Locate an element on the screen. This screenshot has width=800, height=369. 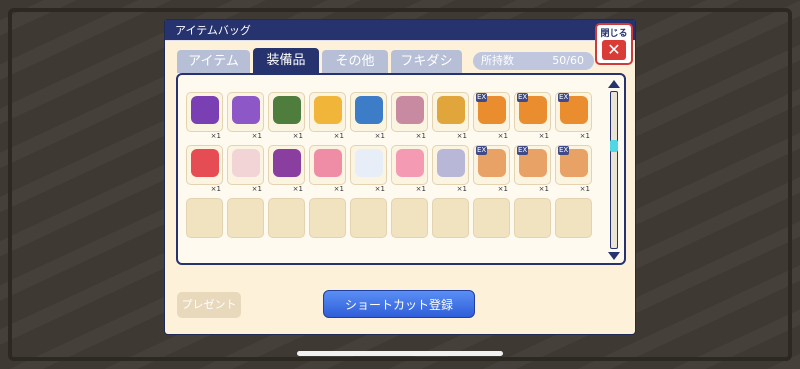
dialog-title-bar: アイテムバッグ is located at coordinates (400, 30).